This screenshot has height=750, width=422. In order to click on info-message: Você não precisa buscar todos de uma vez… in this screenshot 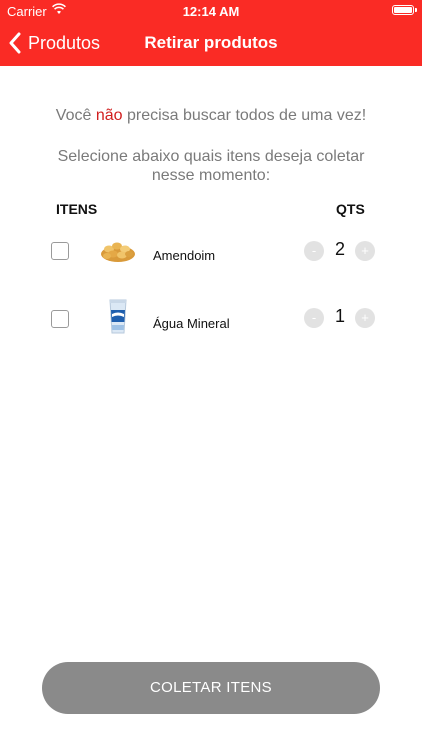, I will do `click(211, 115)`.